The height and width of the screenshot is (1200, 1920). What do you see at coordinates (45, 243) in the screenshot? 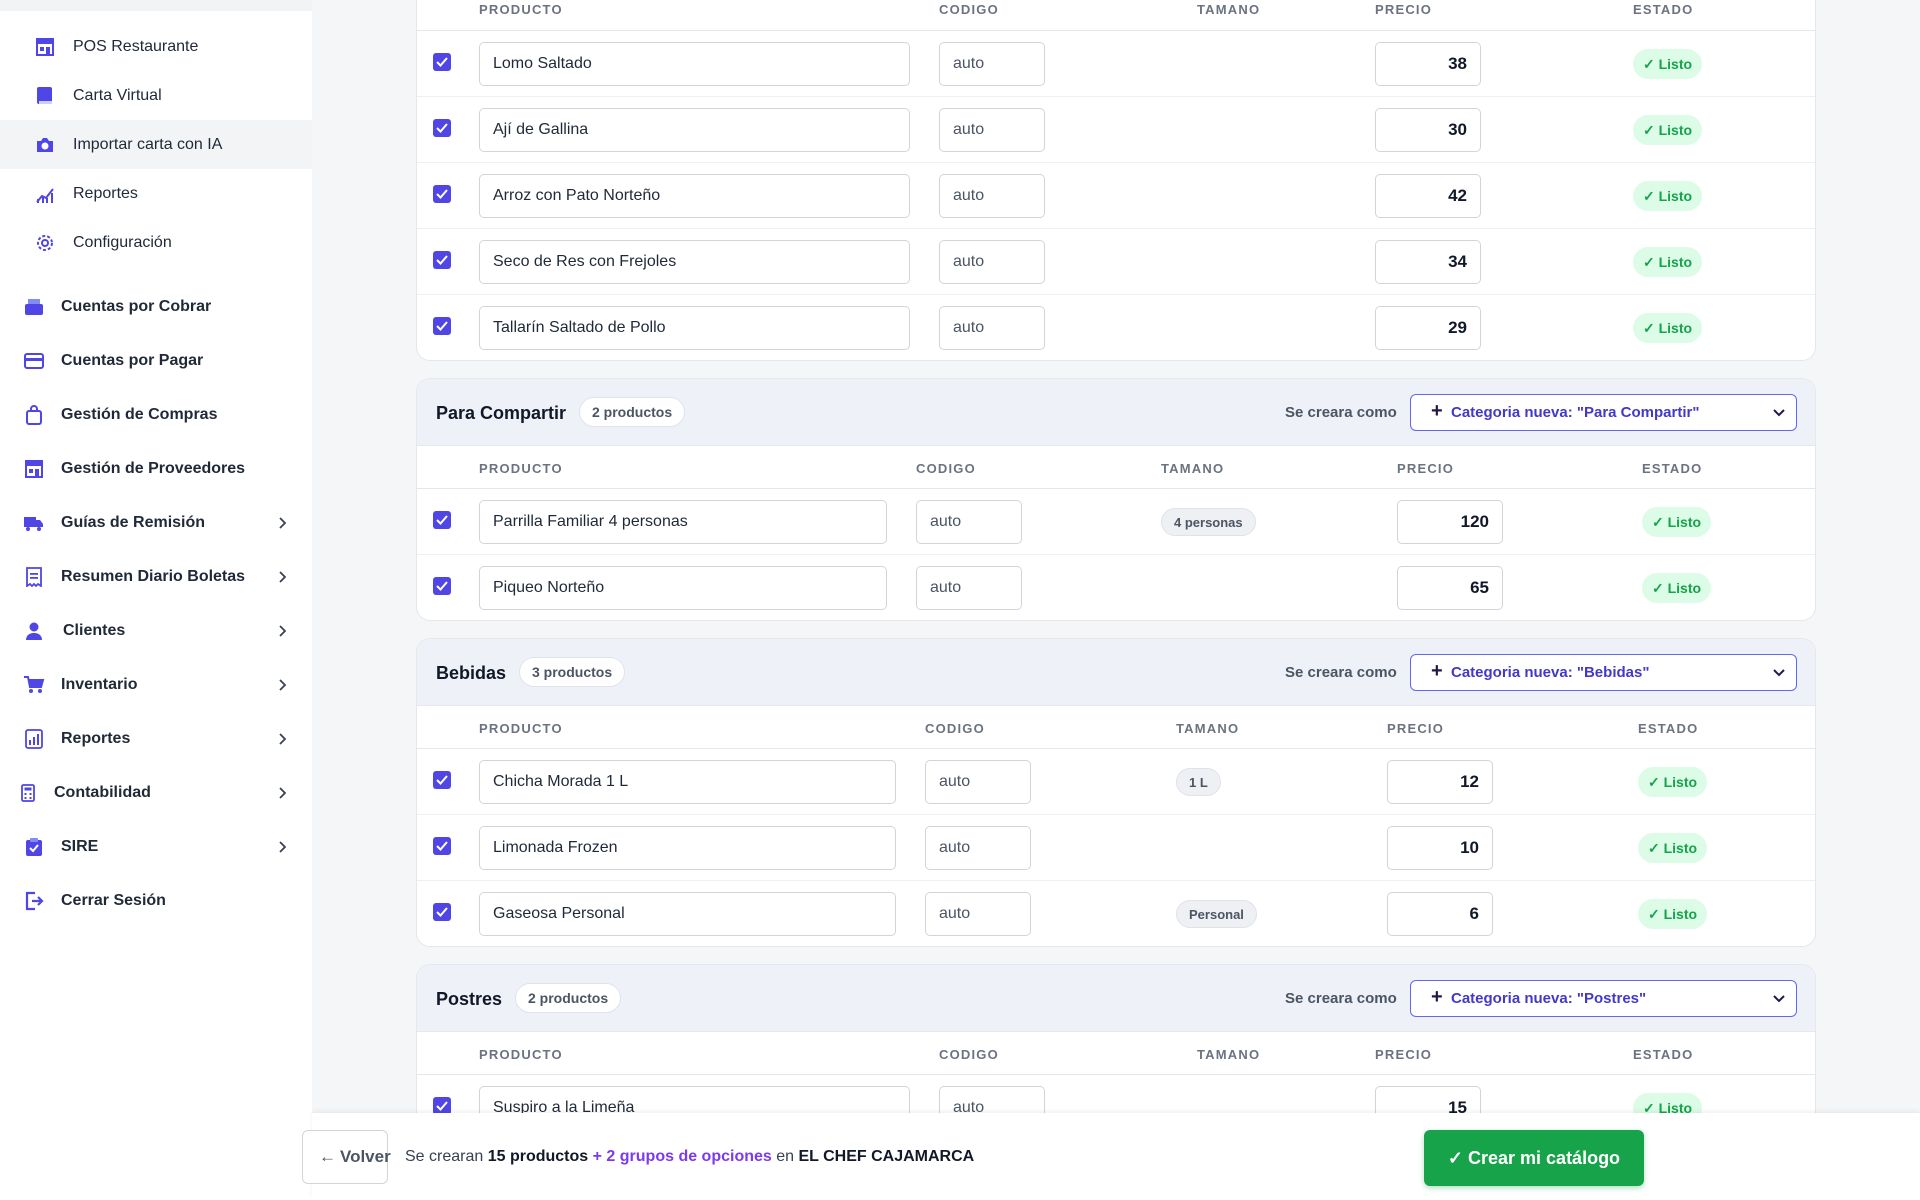
I see `gear-icon` at bounding box center [45, 243].